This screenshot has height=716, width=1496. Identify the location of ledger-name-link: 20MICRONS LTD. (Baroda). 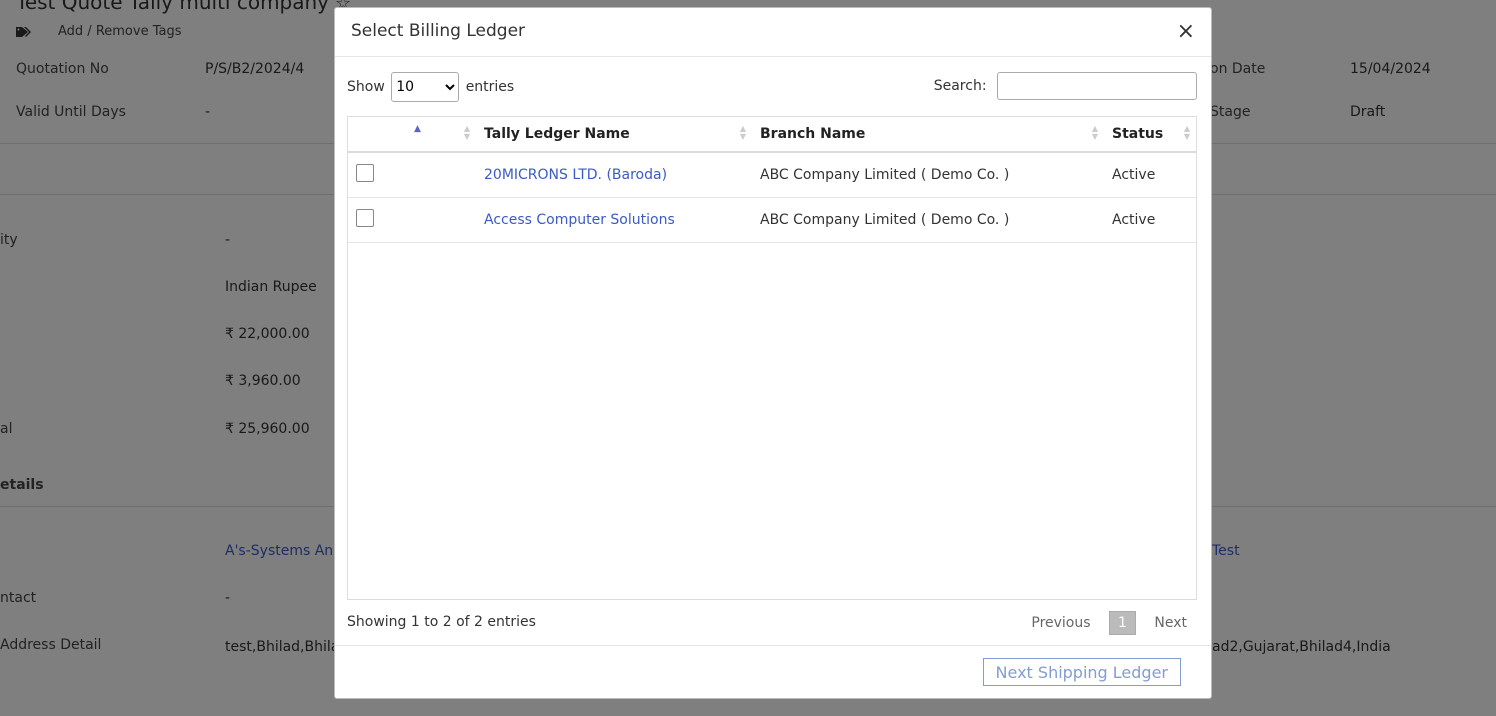
(575, 175).